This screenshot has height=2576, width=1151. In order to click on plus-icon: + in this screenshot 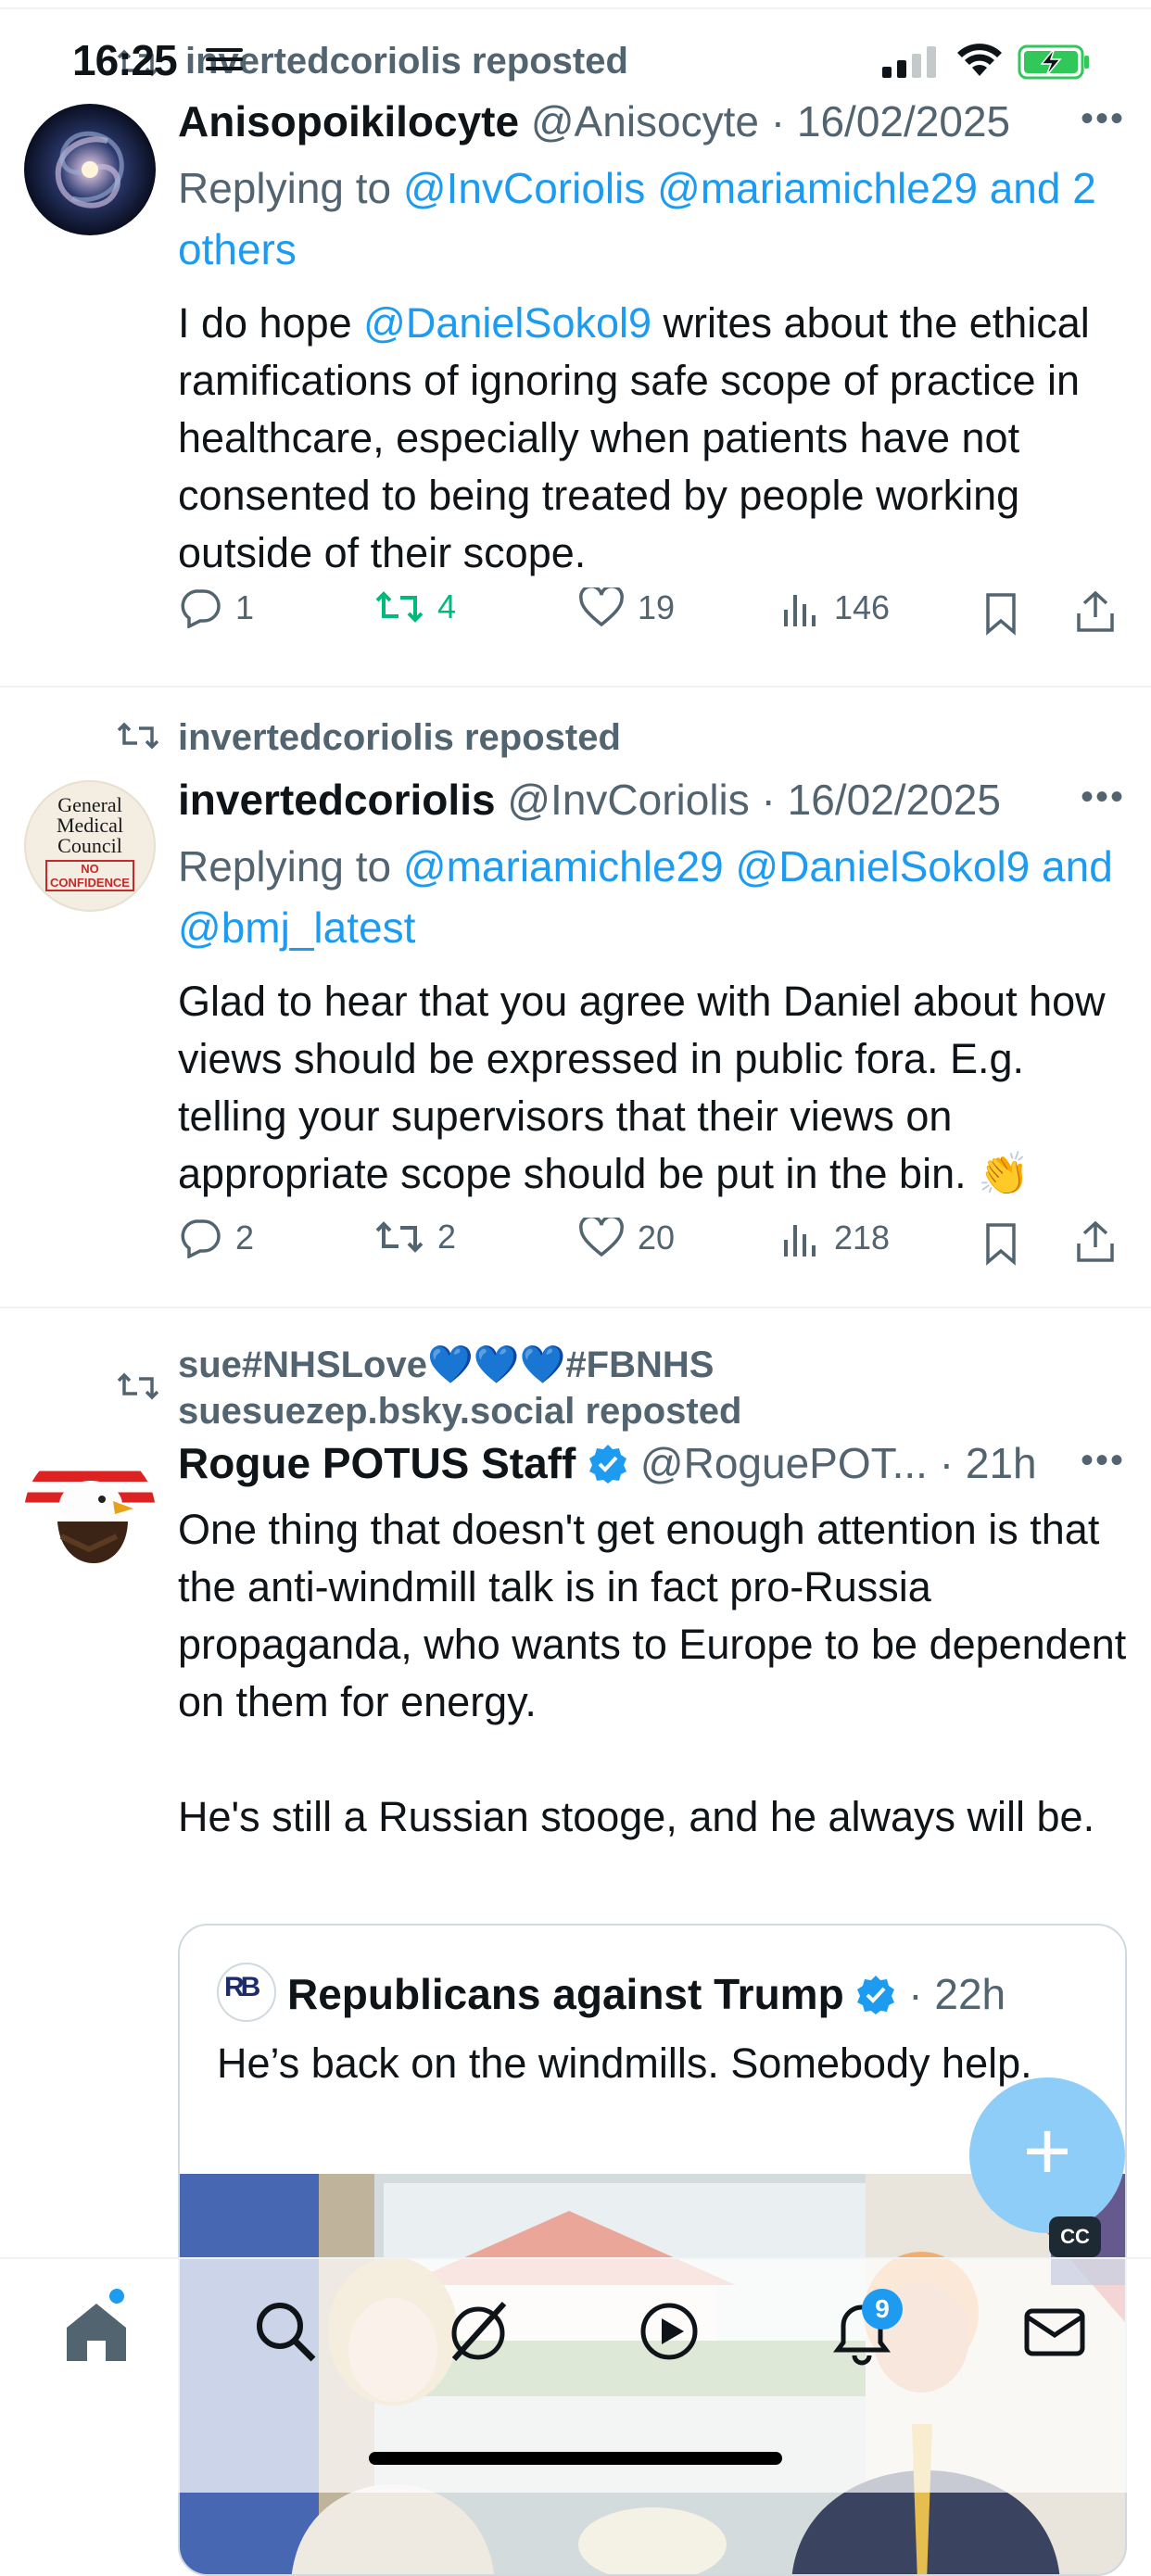, I will do `click(1047, 2151)`.